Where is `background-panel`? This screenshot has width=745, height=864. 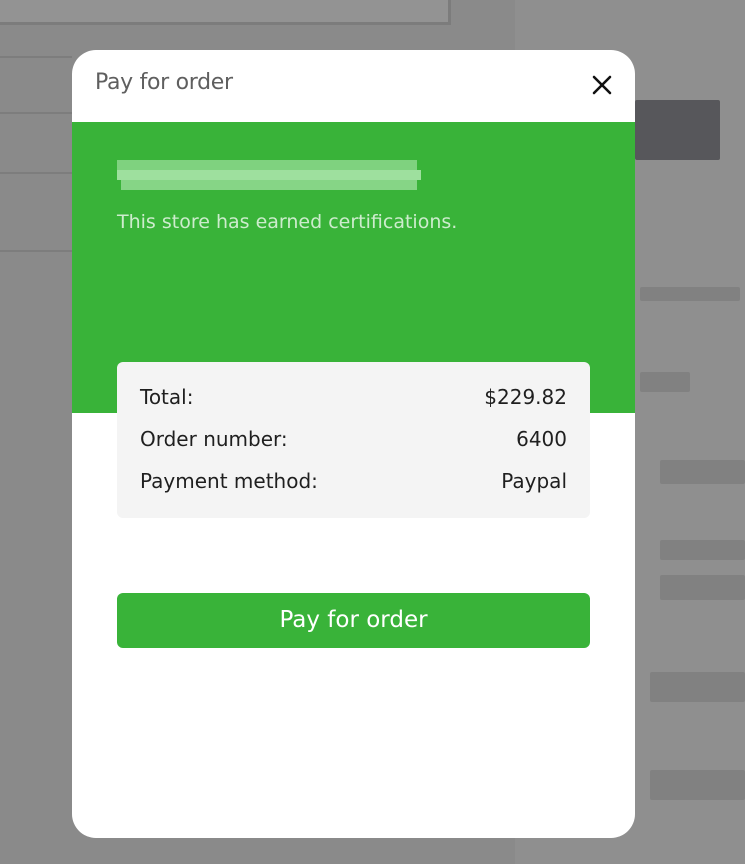
background-panel is located at coordinates (225, 12).